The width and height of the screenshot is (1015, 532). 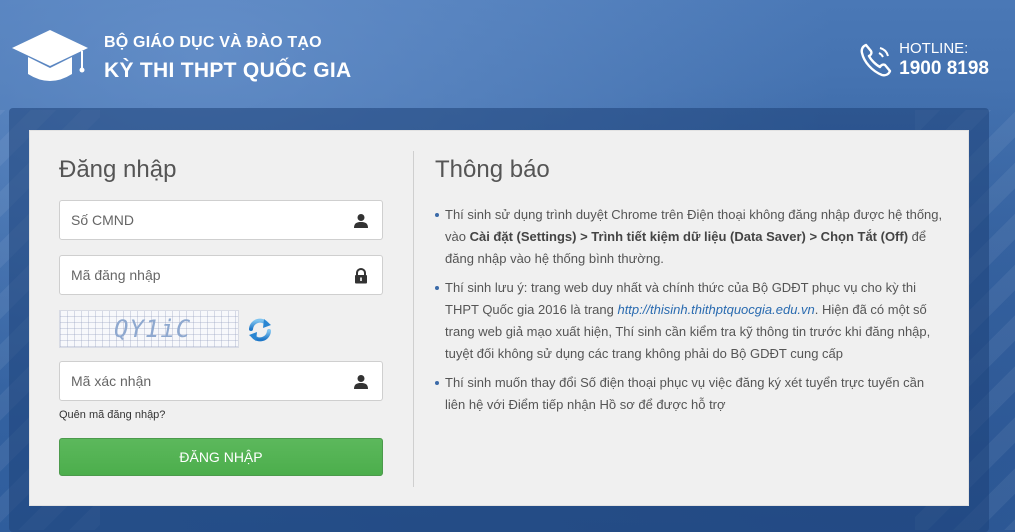 I want to click on hotline: HOTLINE: 1900 8198, so click(x=924, y=60).